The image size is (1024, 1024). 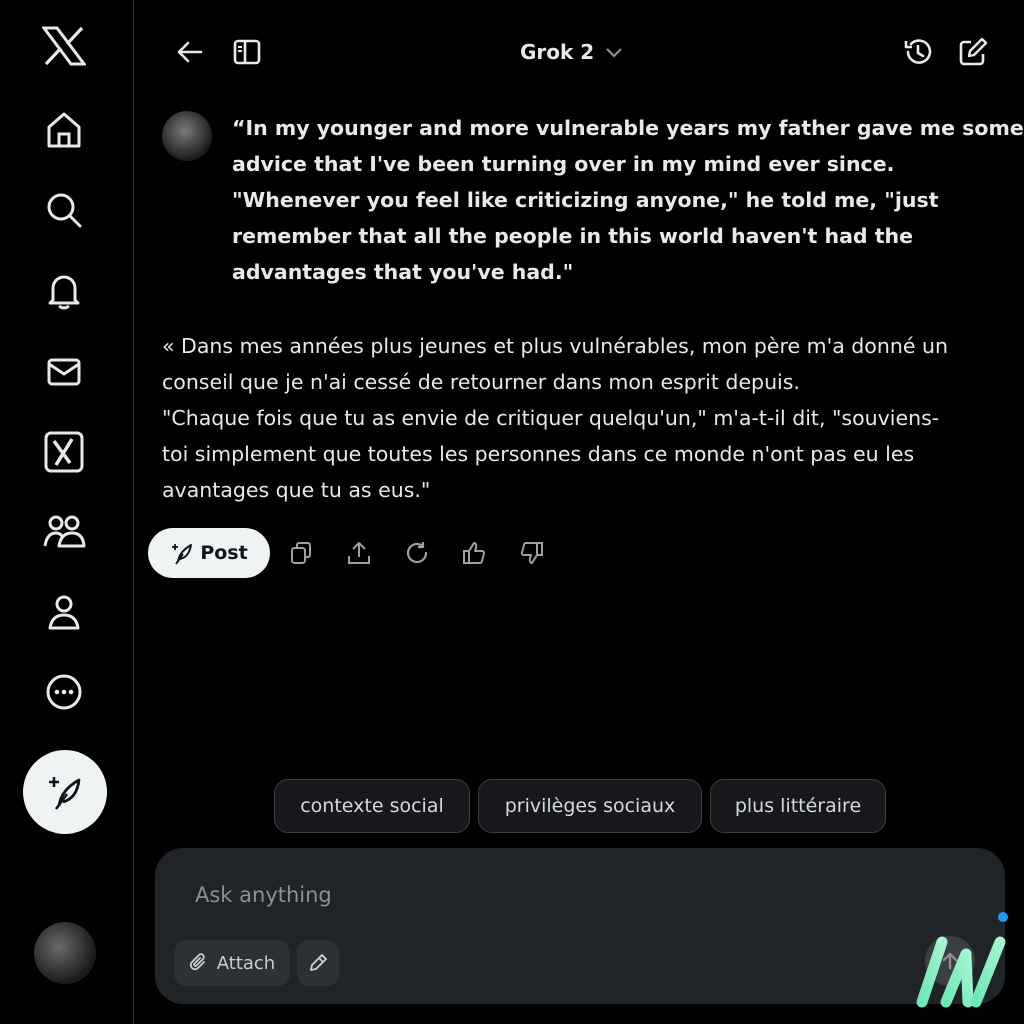 What do you see at coordinates (64, 210) in the screenshot?
I see `search-icon` at bounding box center [64, 210].